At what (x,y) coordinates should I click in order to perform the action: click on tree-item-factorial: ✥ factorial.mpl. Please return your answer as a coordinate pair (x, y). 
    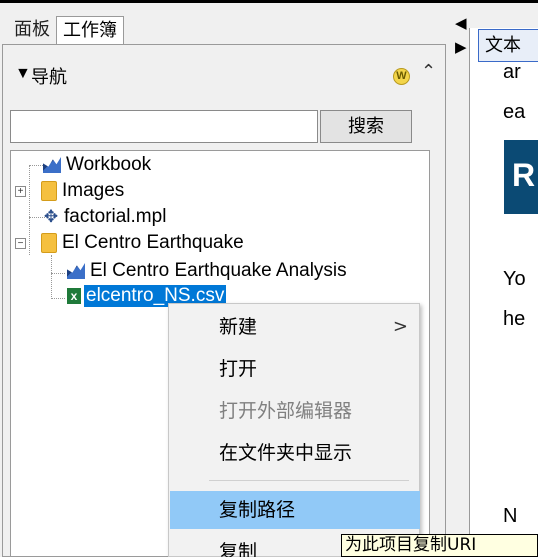
    Looking at the image, I should click on (105, 217).